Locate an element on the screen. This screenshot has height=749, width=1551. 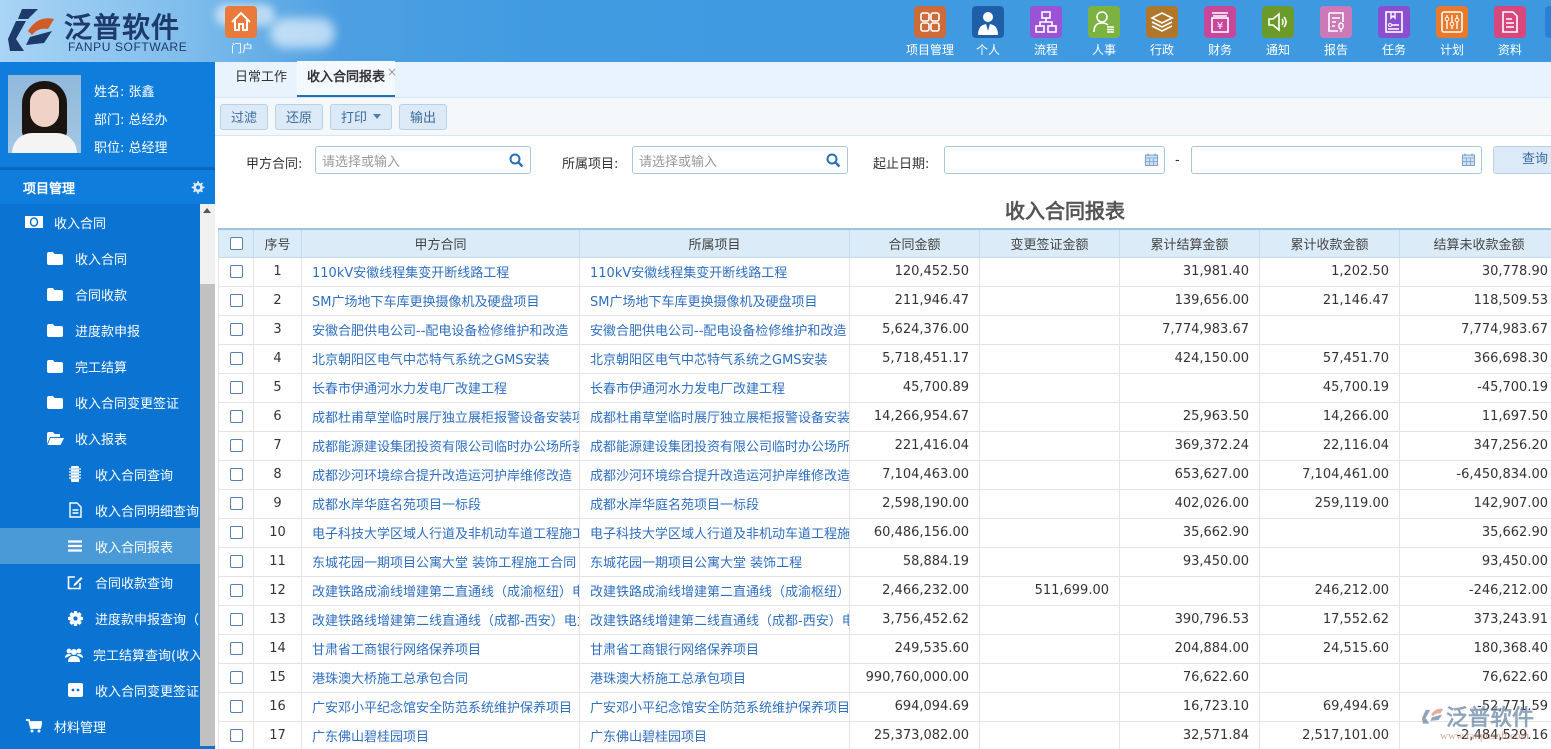
sidebar-item-contract-receipts: 合同收款 is located at coordinates (100, 294).